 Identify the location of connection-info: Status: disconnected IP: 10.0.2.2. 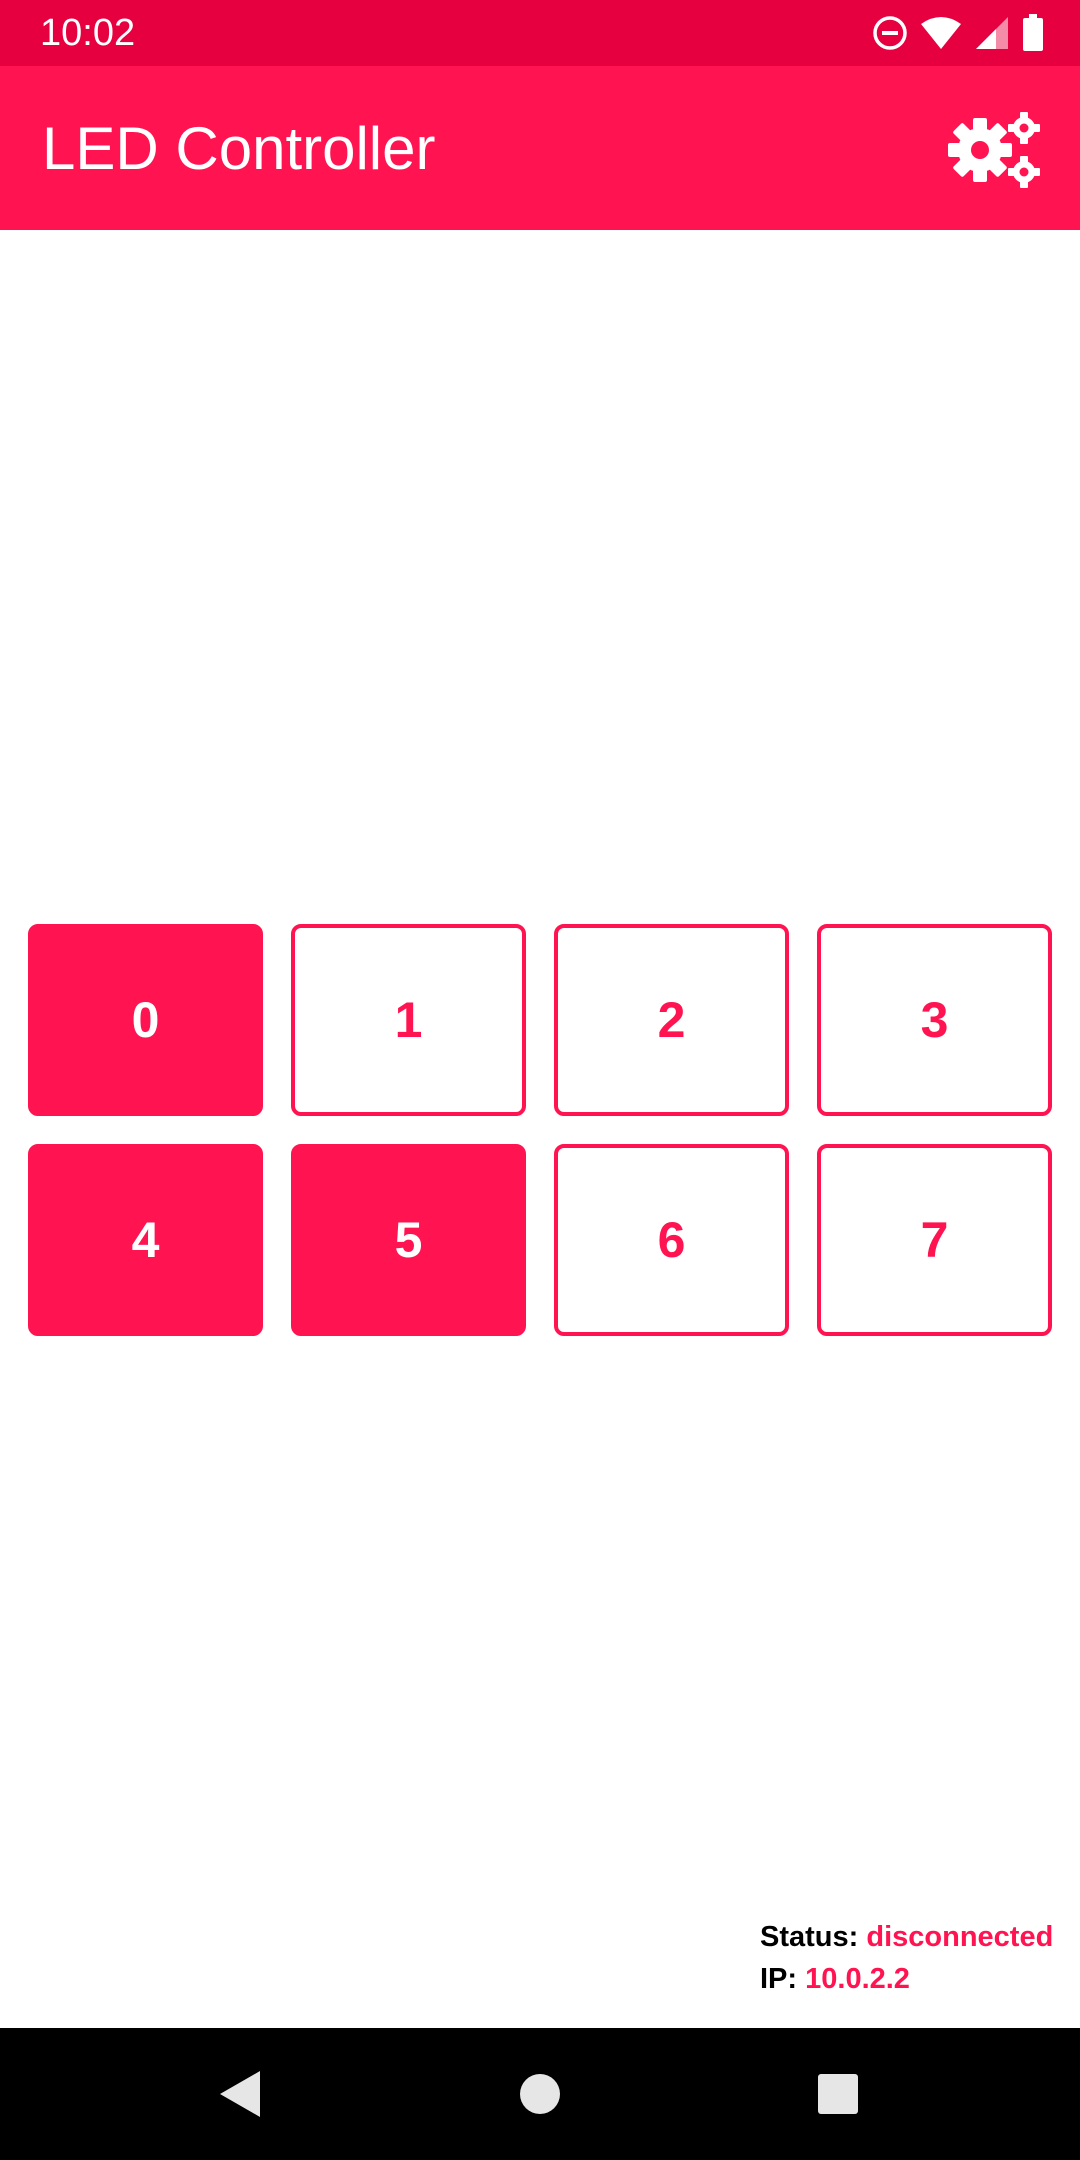
(906, 1958).